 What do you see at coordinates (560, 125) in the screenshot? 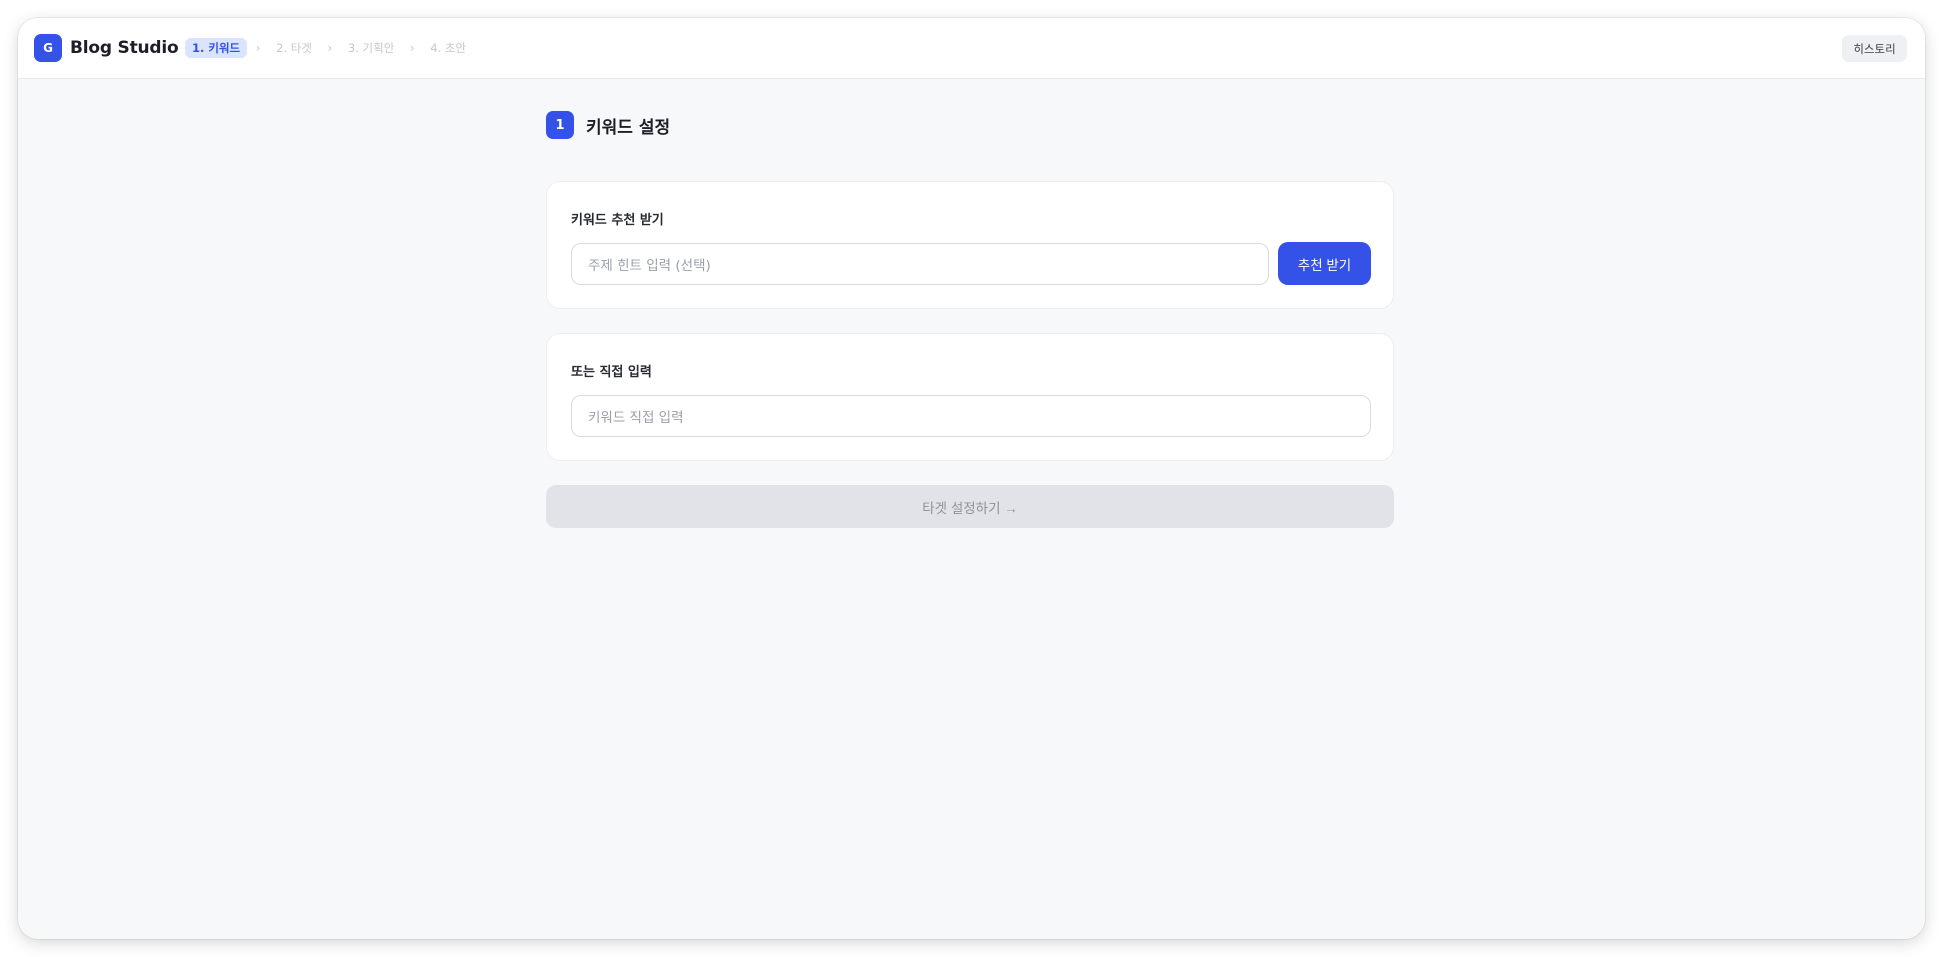
I see `step-number-badge: 1` at bounding box center [560, 125].